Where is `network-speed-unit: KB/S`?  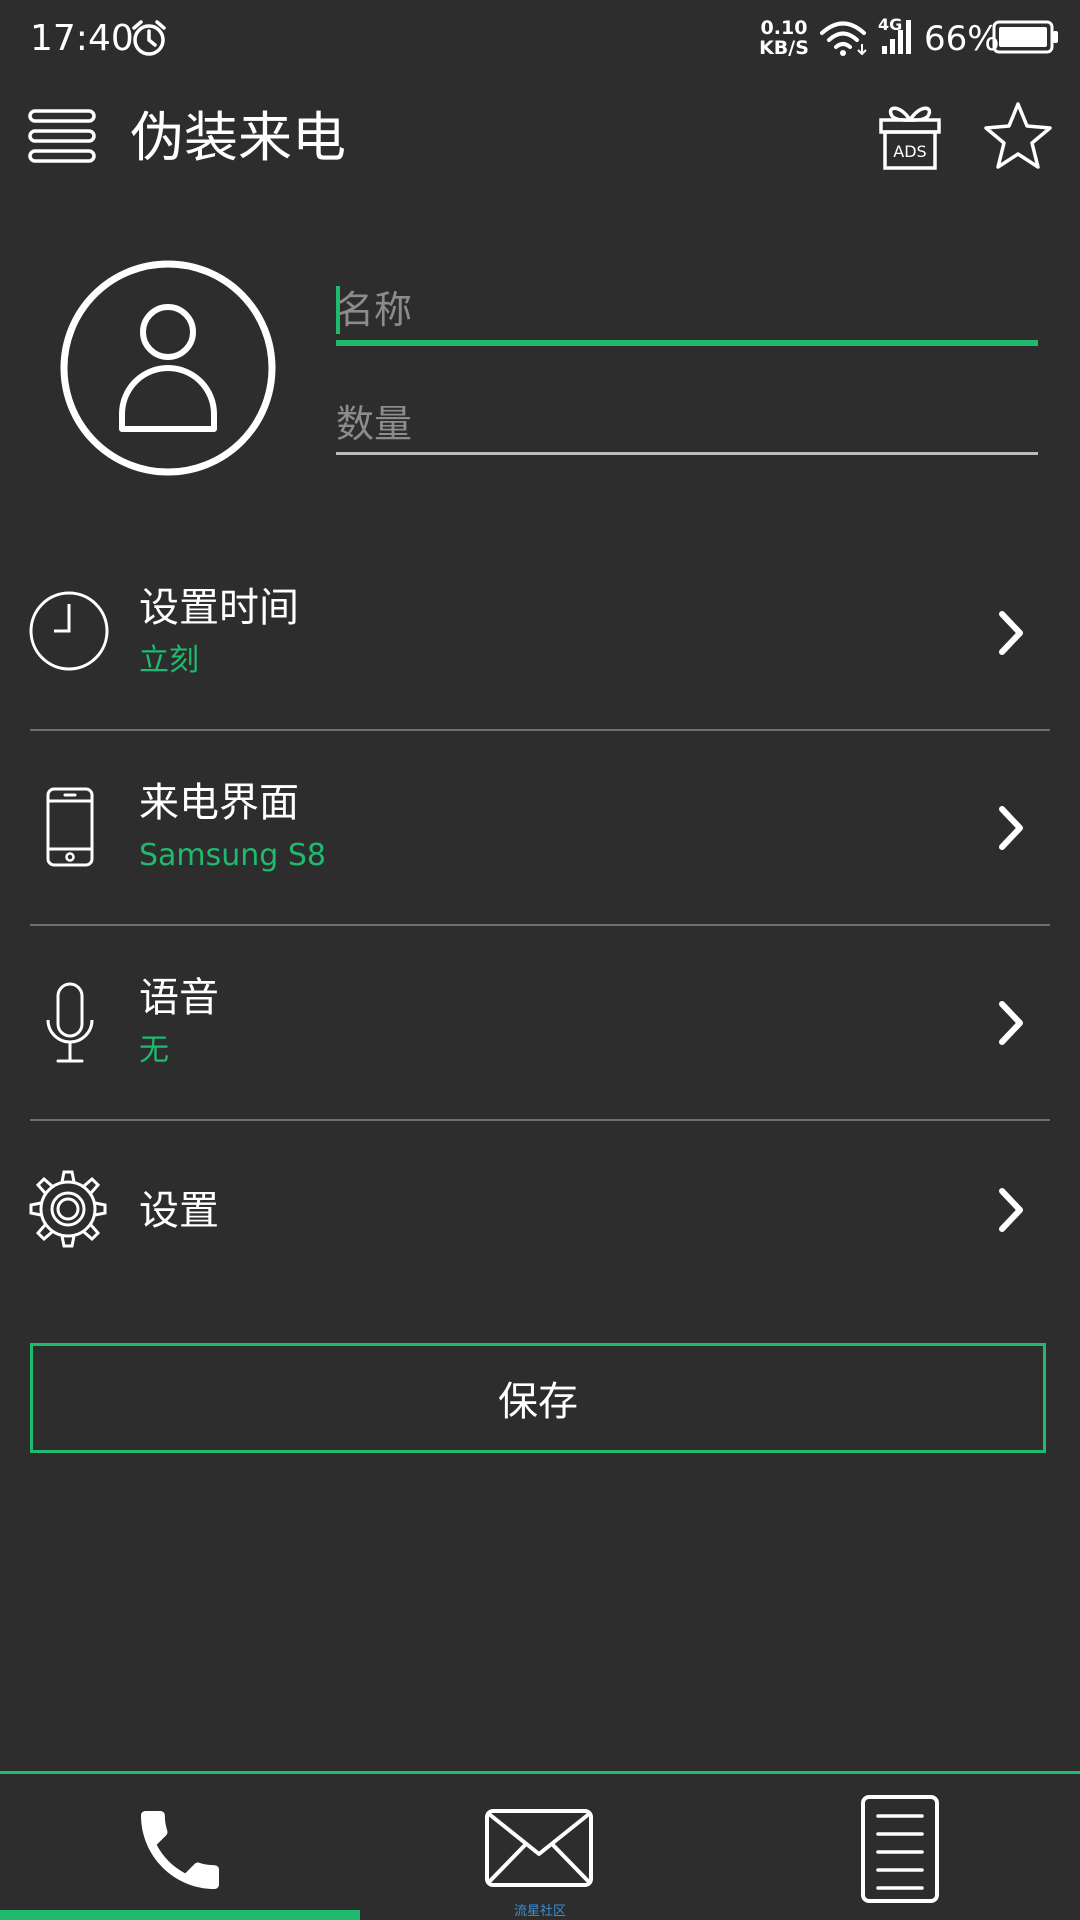 network-speed-unit: KB/S is located at coordinates (784, 48).